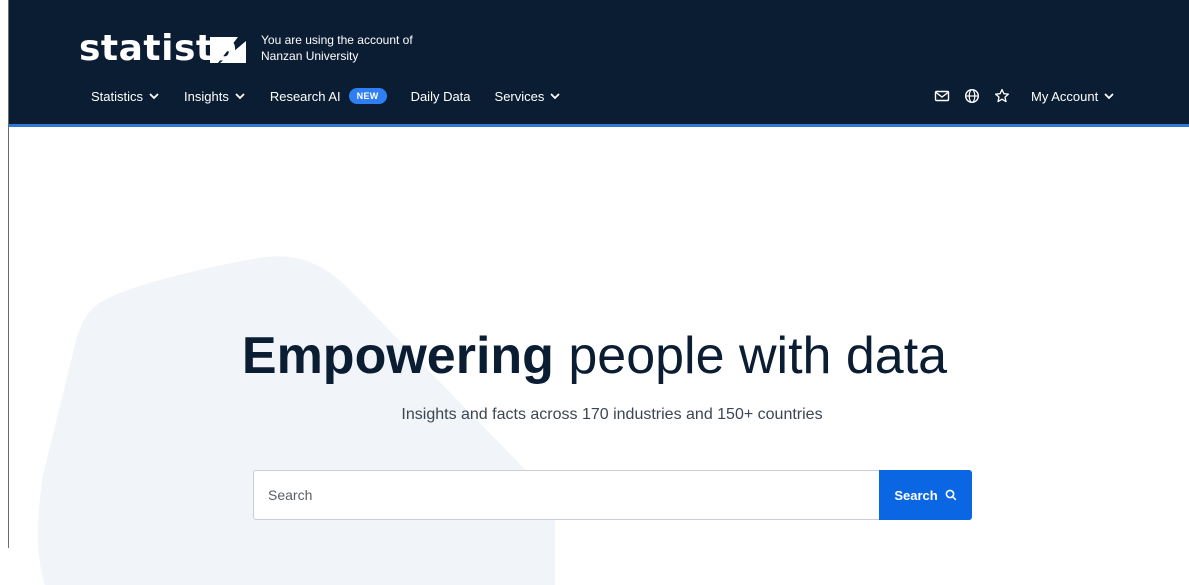 Image resolution: width=1189 pixels, height=585 pixels. What do you see at coordinates (1065, 96) in the screenshot?
I see `my-account-label: My Account` at bounding box center [1065, 96].